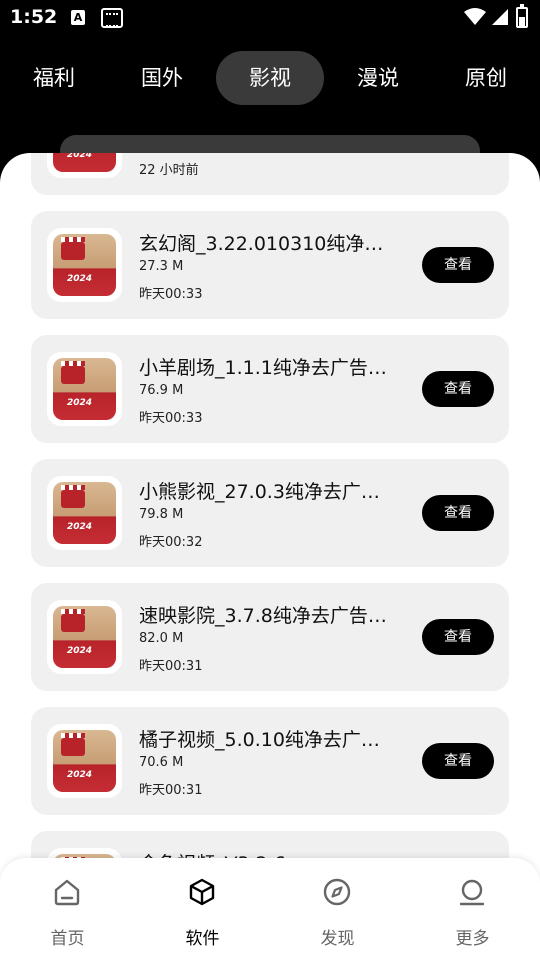  Describe the element at coordinates (475, 16) in the screenshot. I see `wifi-icon` at that location.